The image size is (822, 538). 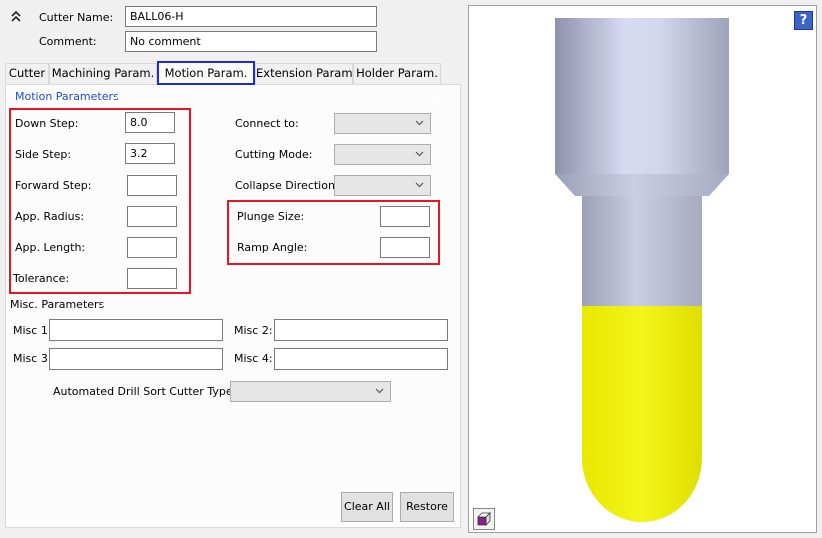 What do you see at coordinates (287, 185) in the screenshot?
I see `collapse-direction-label: Collapse Direction:` at bounding box center [287, 185].